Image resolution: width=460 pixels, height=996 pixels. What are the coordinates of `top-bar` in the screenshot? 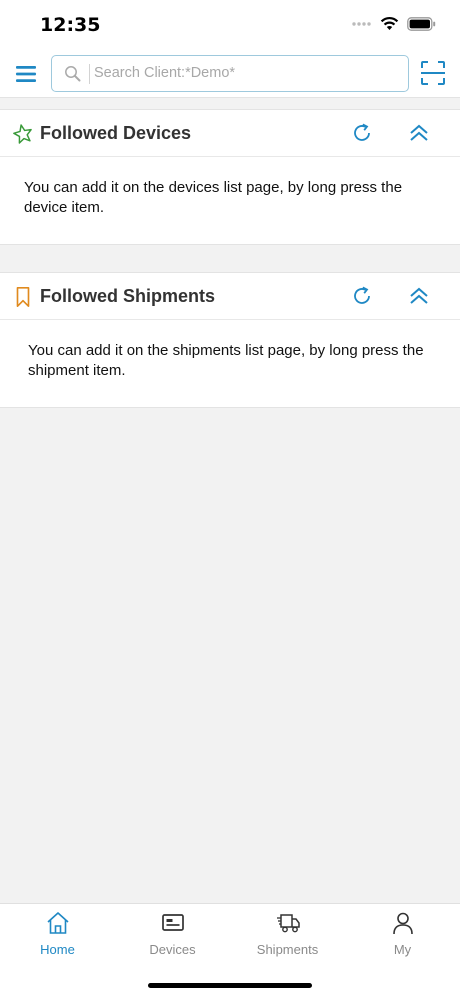 It's located at (230, 74).